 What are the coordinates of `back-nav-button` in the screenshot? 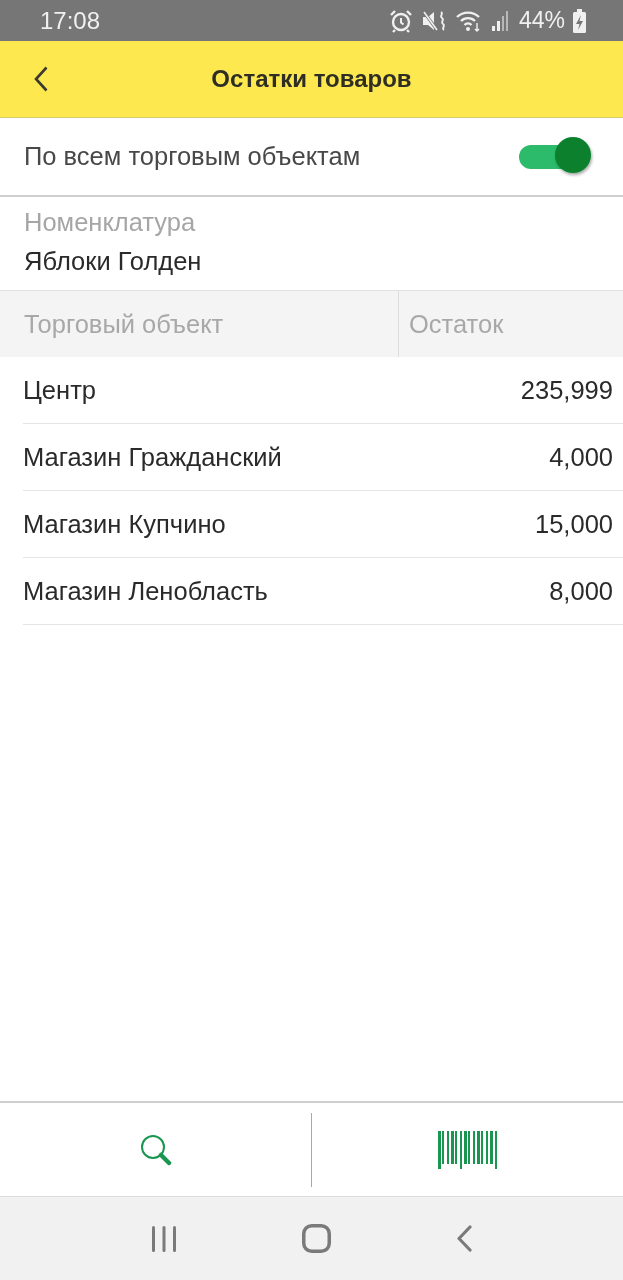 It's located at (464, 1238).